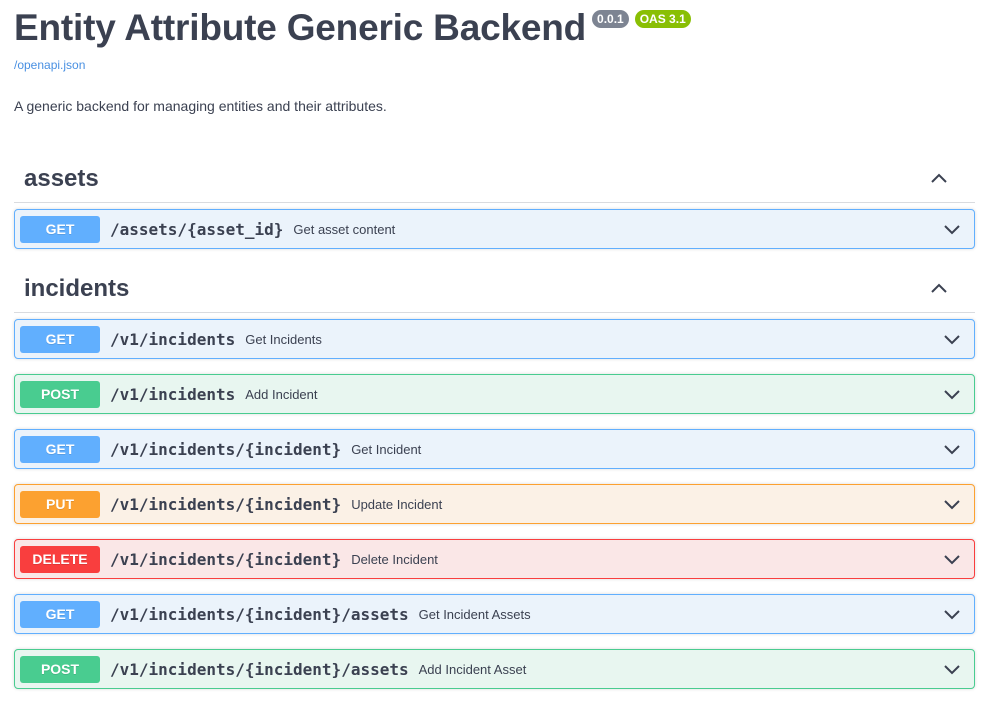  What do you see at coordinates (394, 559) in the screenshot?
I see `operation-summary: Delete Incident` at bounding box center [394, 559].